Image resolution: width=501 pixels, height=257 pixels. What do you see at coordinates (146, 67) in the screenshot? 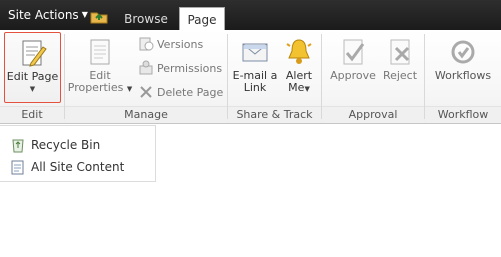
I see `permissions-icon` at bounding box center [146, 67].